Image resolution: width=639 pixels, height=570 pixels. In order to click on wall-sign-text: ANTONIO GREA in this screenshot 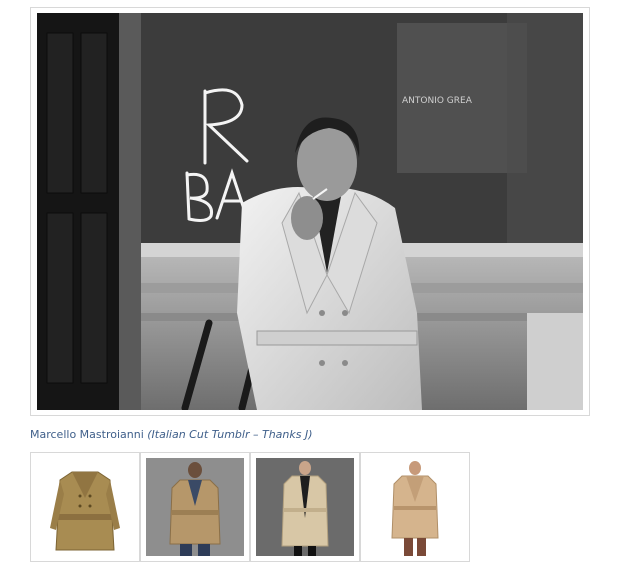, I will do `click(437, 101)`.